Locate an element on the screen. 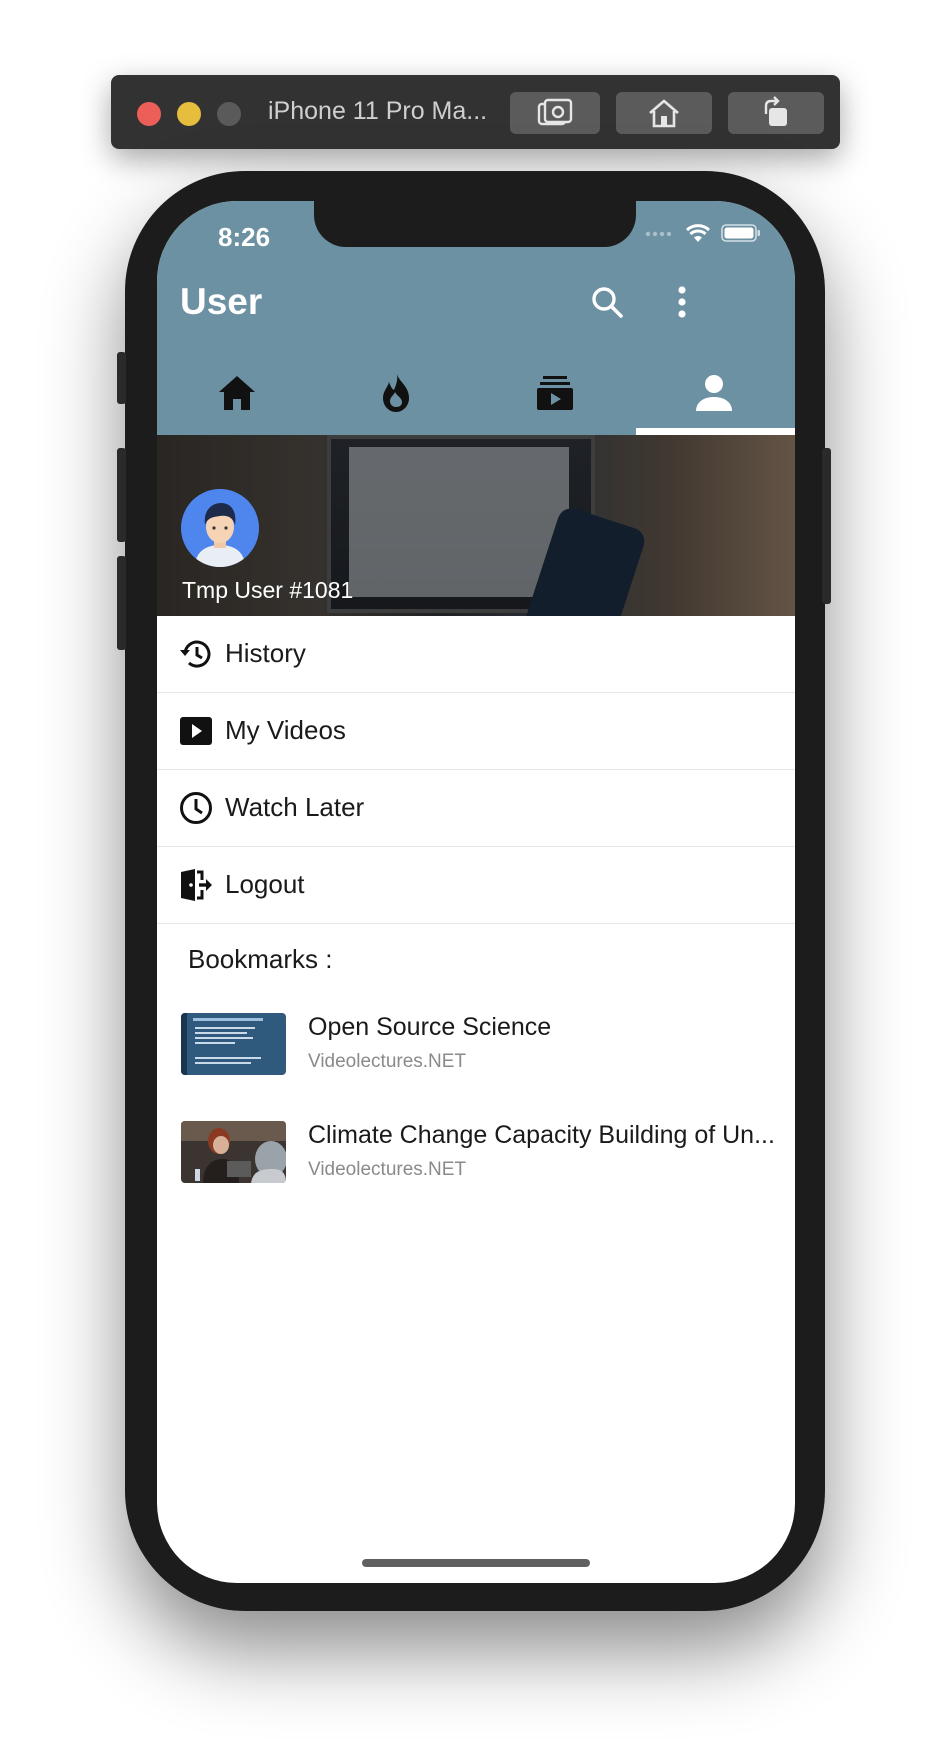 The image size is (952, 1760). signal-icon is located at coordinates (658, 234).